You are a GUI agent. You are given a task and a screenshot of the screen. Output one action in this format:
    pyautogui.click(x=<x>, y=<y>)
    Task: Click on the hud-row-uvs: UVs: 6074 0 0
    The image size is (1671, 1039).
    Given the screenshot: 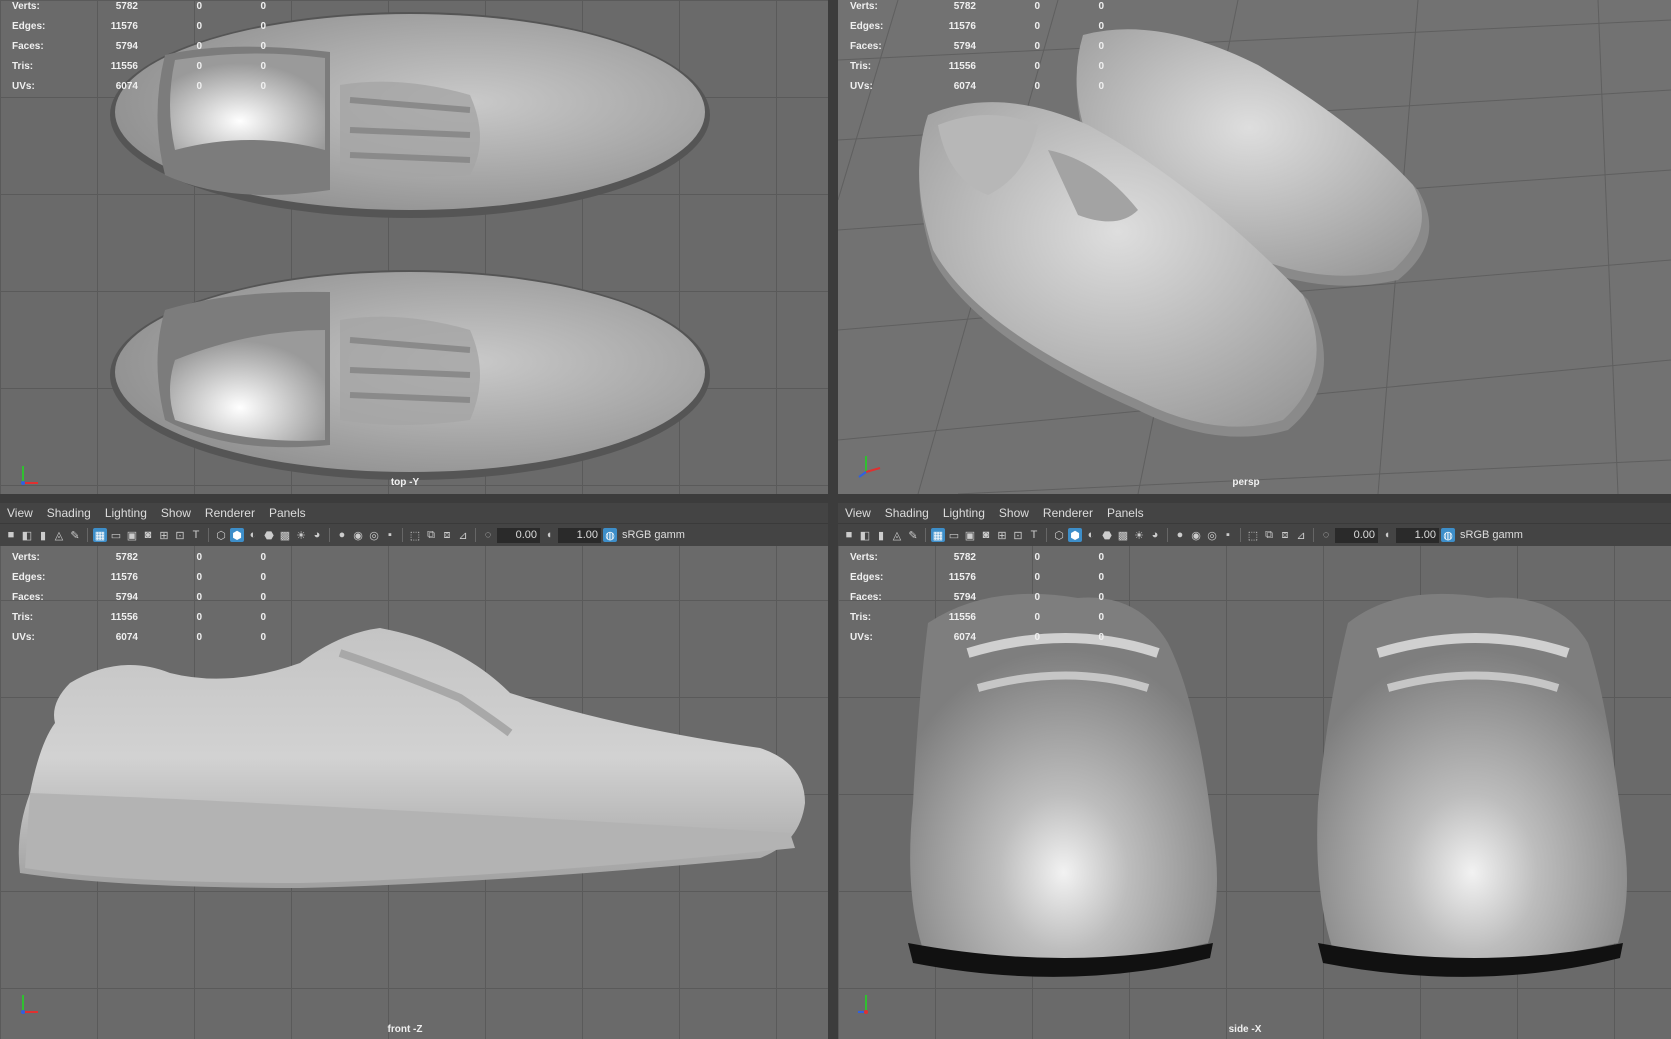 What is the action you would take?
    pyautogui.click(x=139, y=86)
    